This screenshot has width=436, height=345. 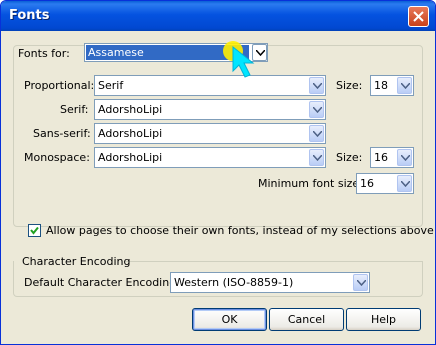 I want to click on monospace-select: AdorshoLipi, so click(x=210, y=157).